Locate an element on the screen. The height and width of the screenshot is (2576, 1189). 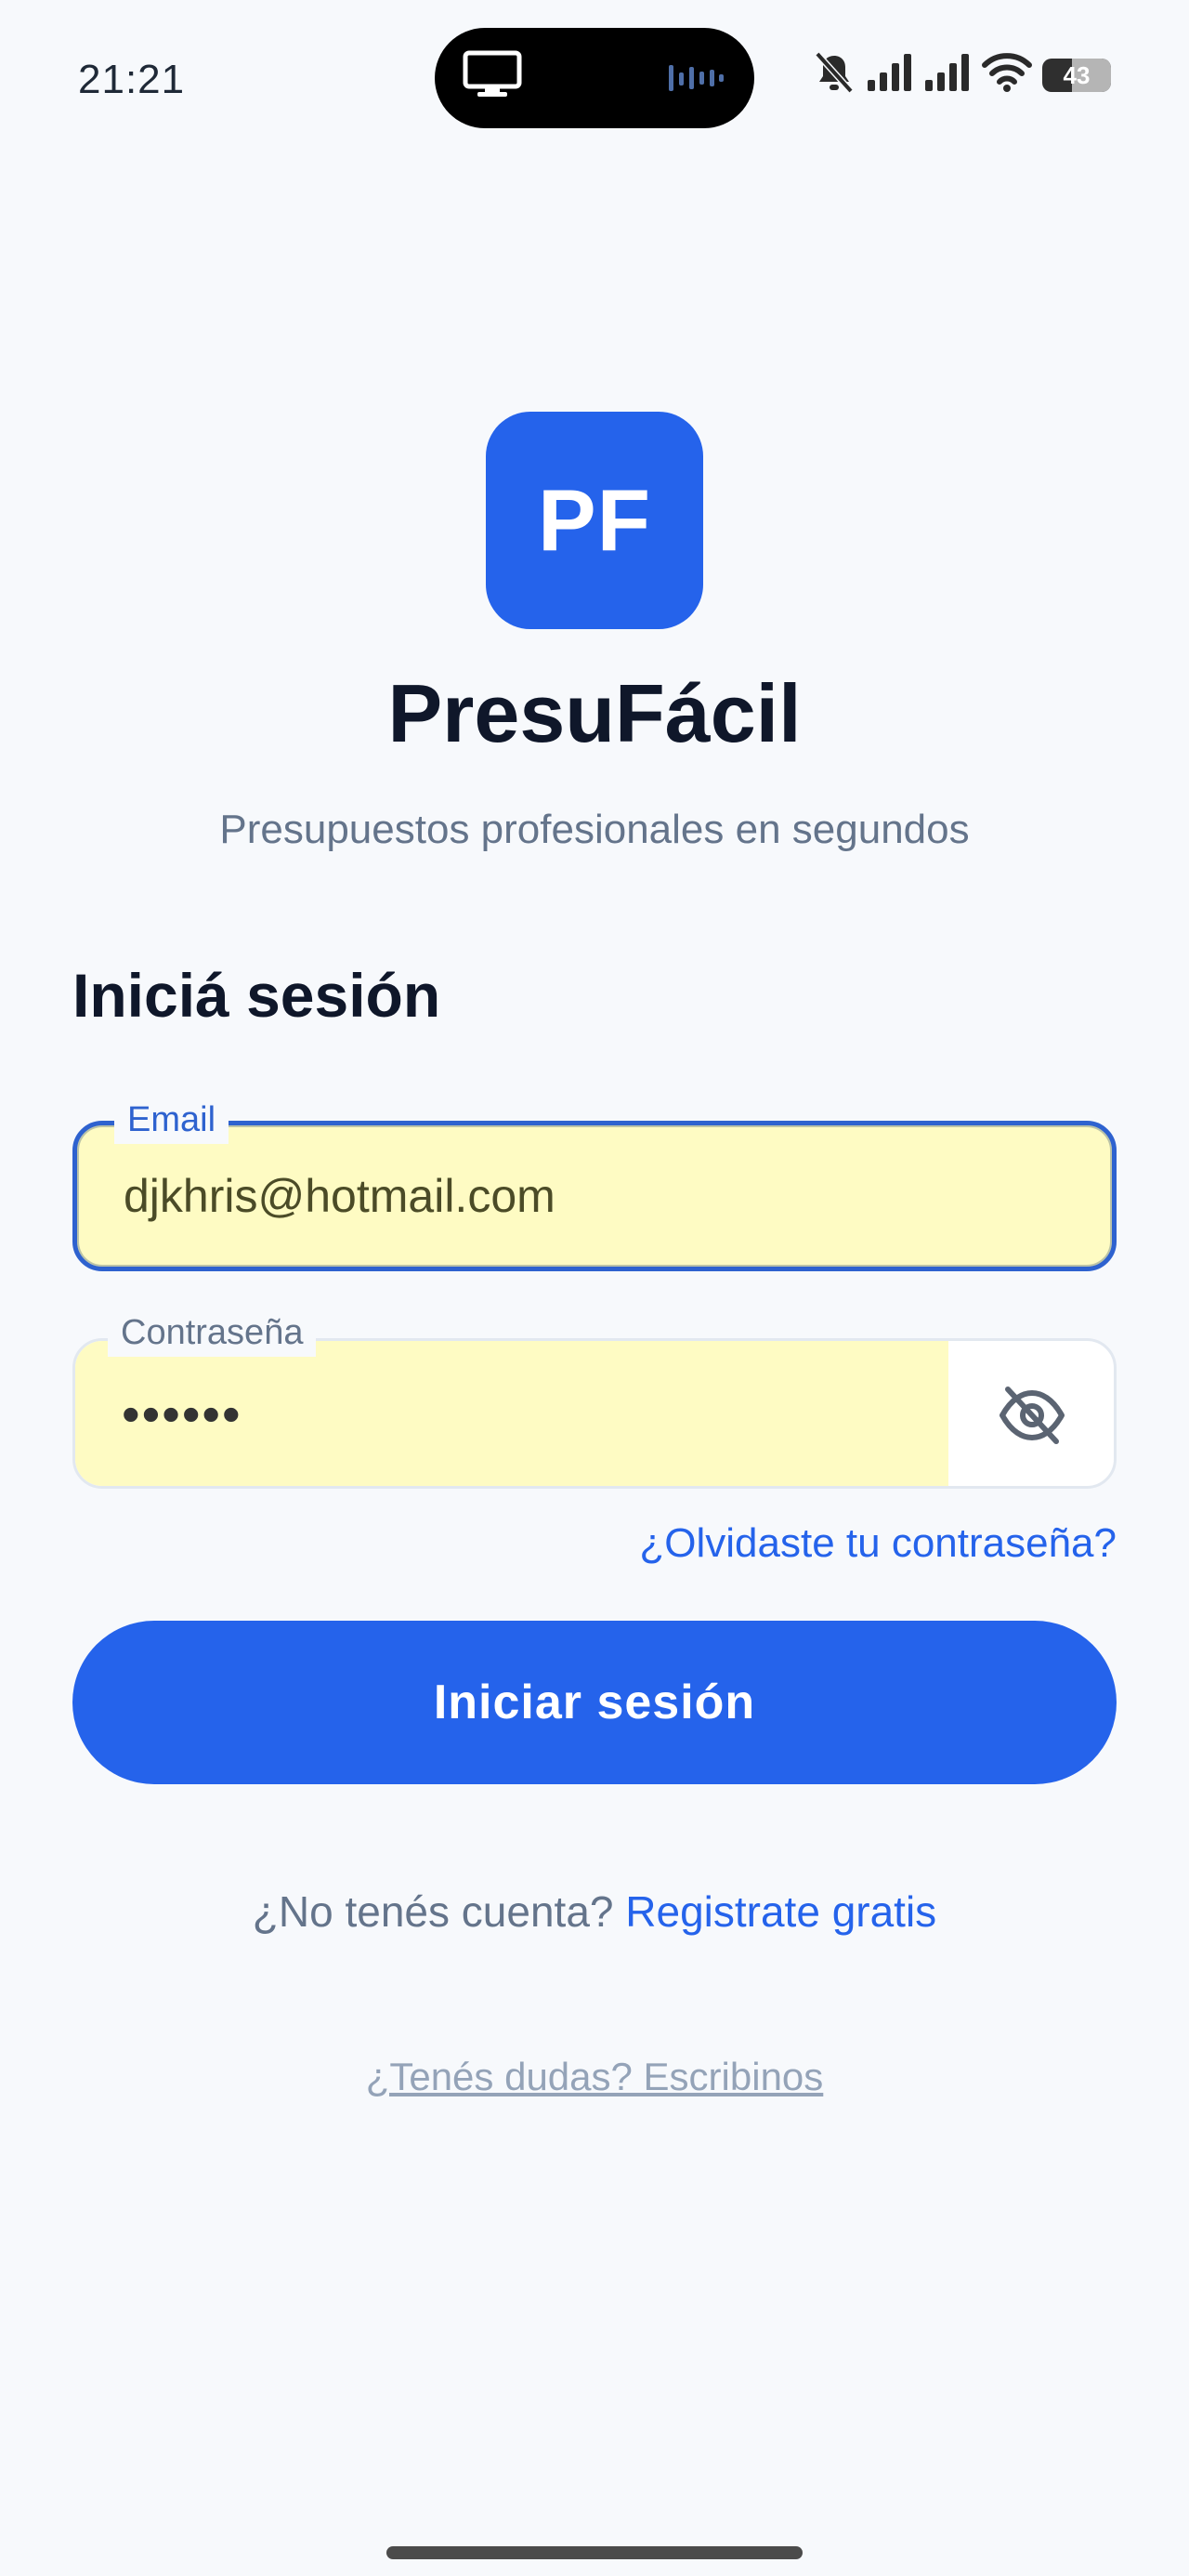
status-time: 21:21 is located at coordinates (132, 79).